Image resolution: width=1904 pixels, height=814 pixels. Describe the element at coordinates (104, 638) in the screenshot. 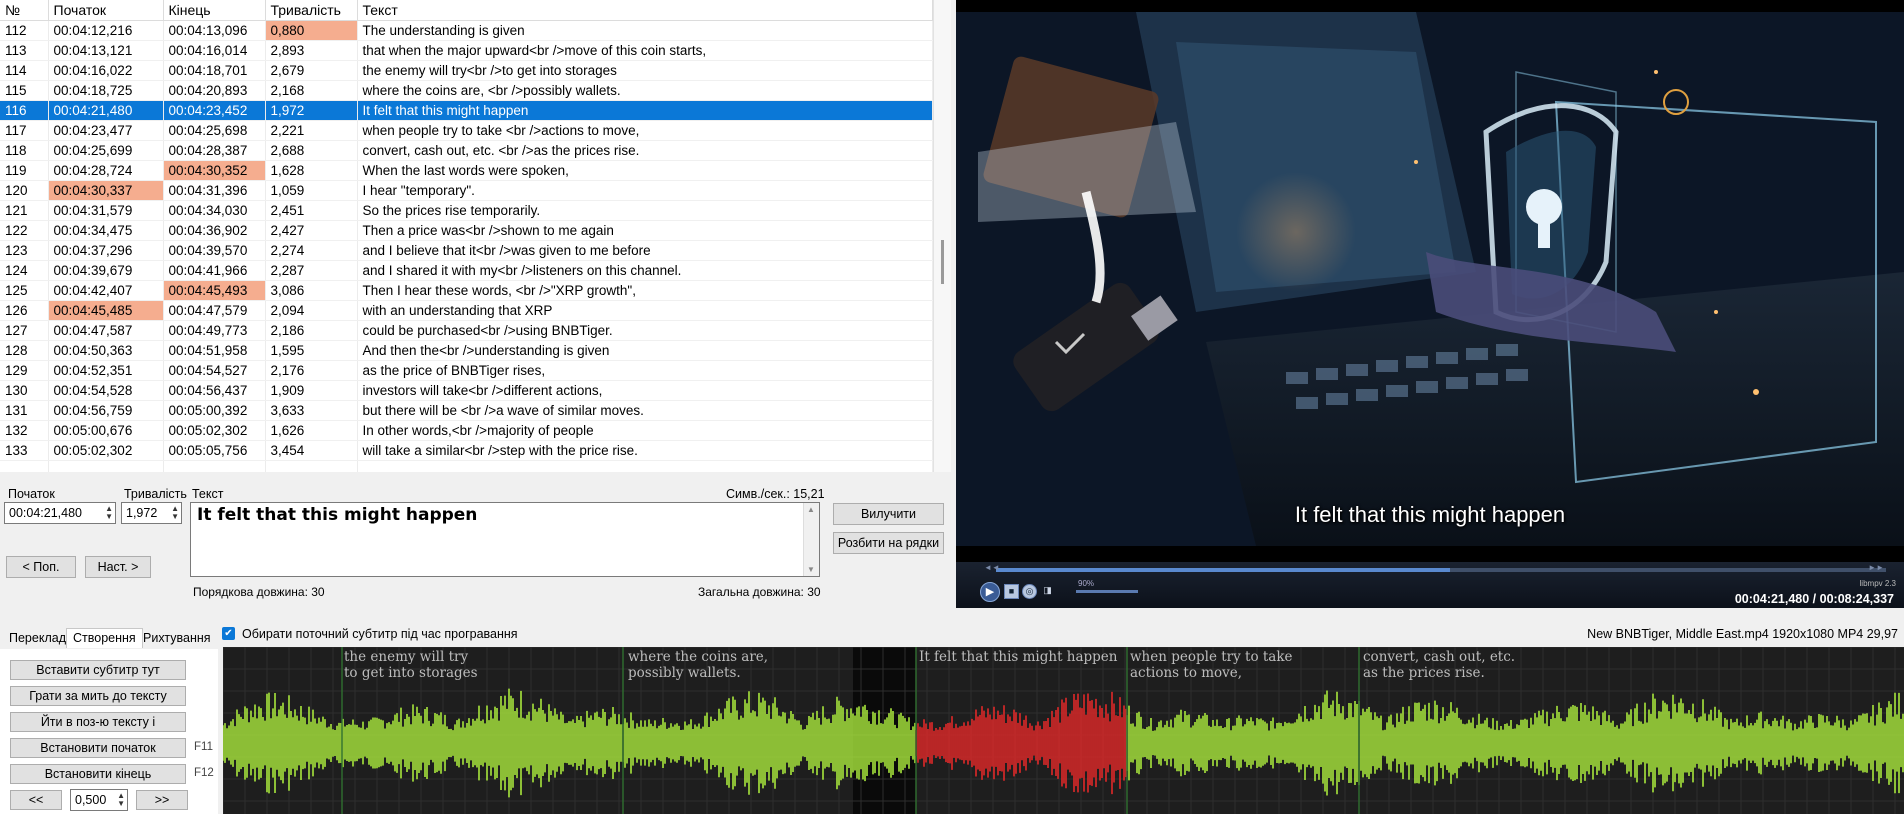

I see `tab-create: Створення` at that location.